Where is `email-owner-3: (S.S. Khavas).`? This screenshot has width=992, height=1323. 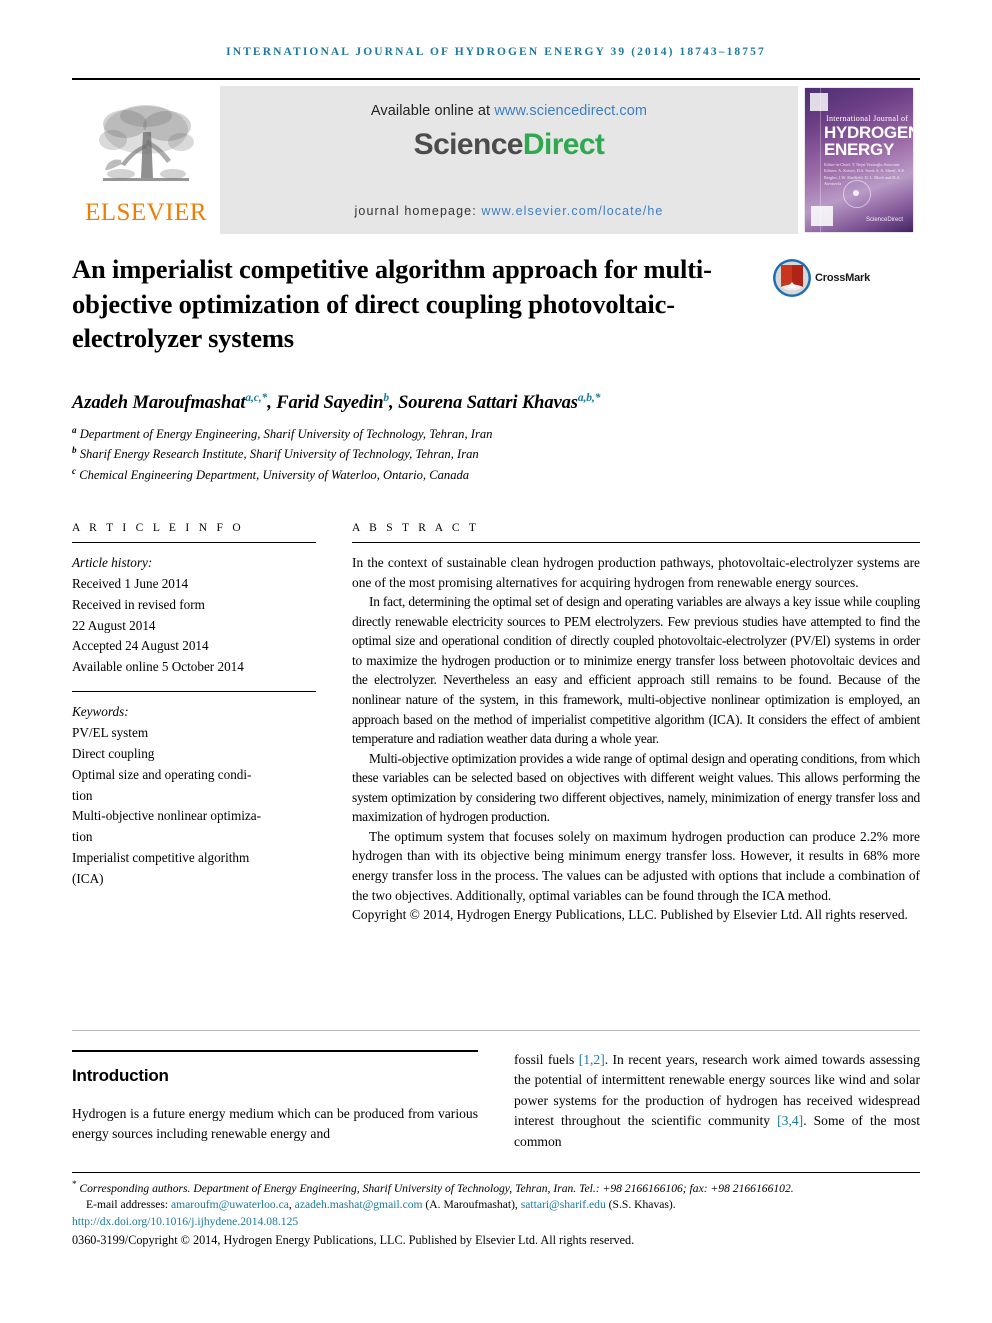 email-owner-3: (S.S. Khavas). is located at coordinates (640, 1205).